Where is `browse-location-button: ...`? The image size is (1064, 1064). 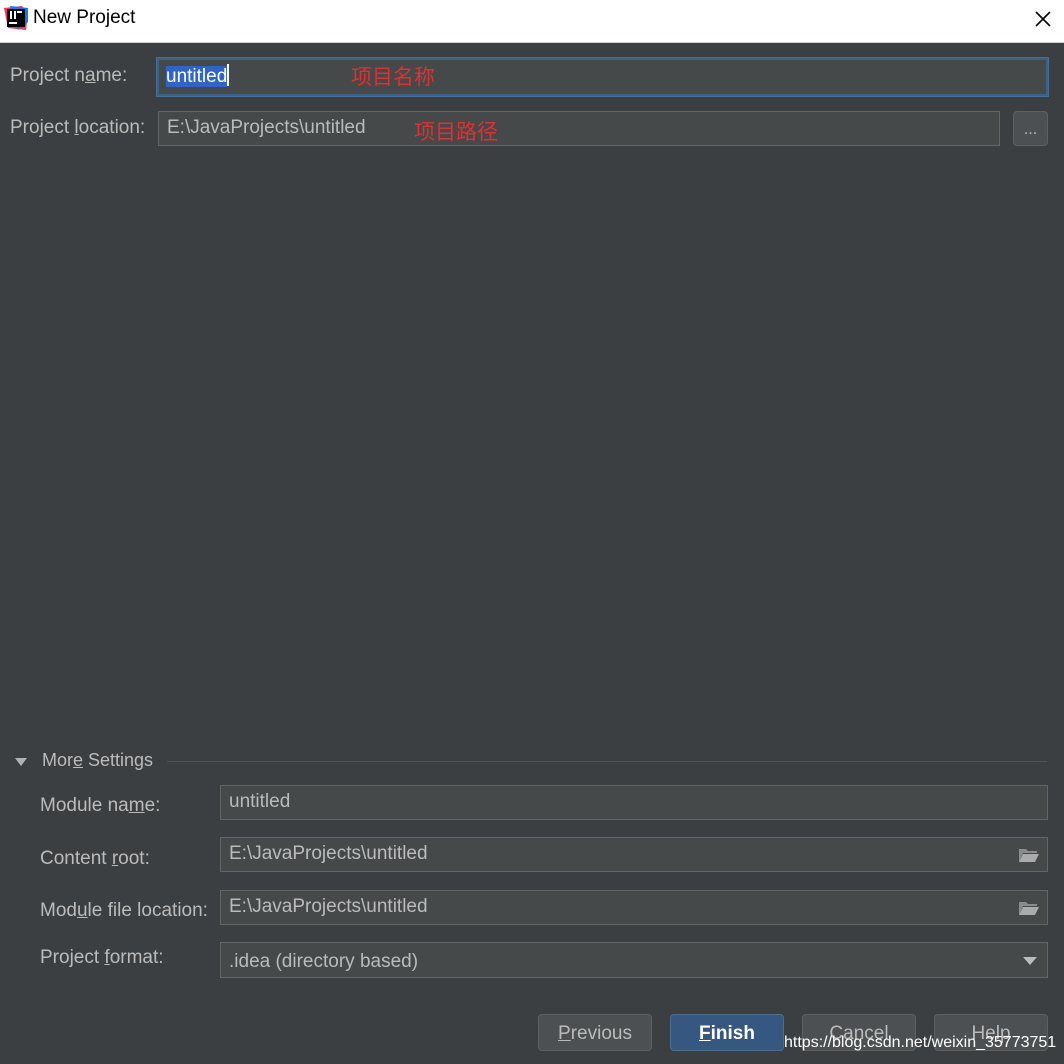
browse-location-button: ... is located at coordinates (1030, 128).